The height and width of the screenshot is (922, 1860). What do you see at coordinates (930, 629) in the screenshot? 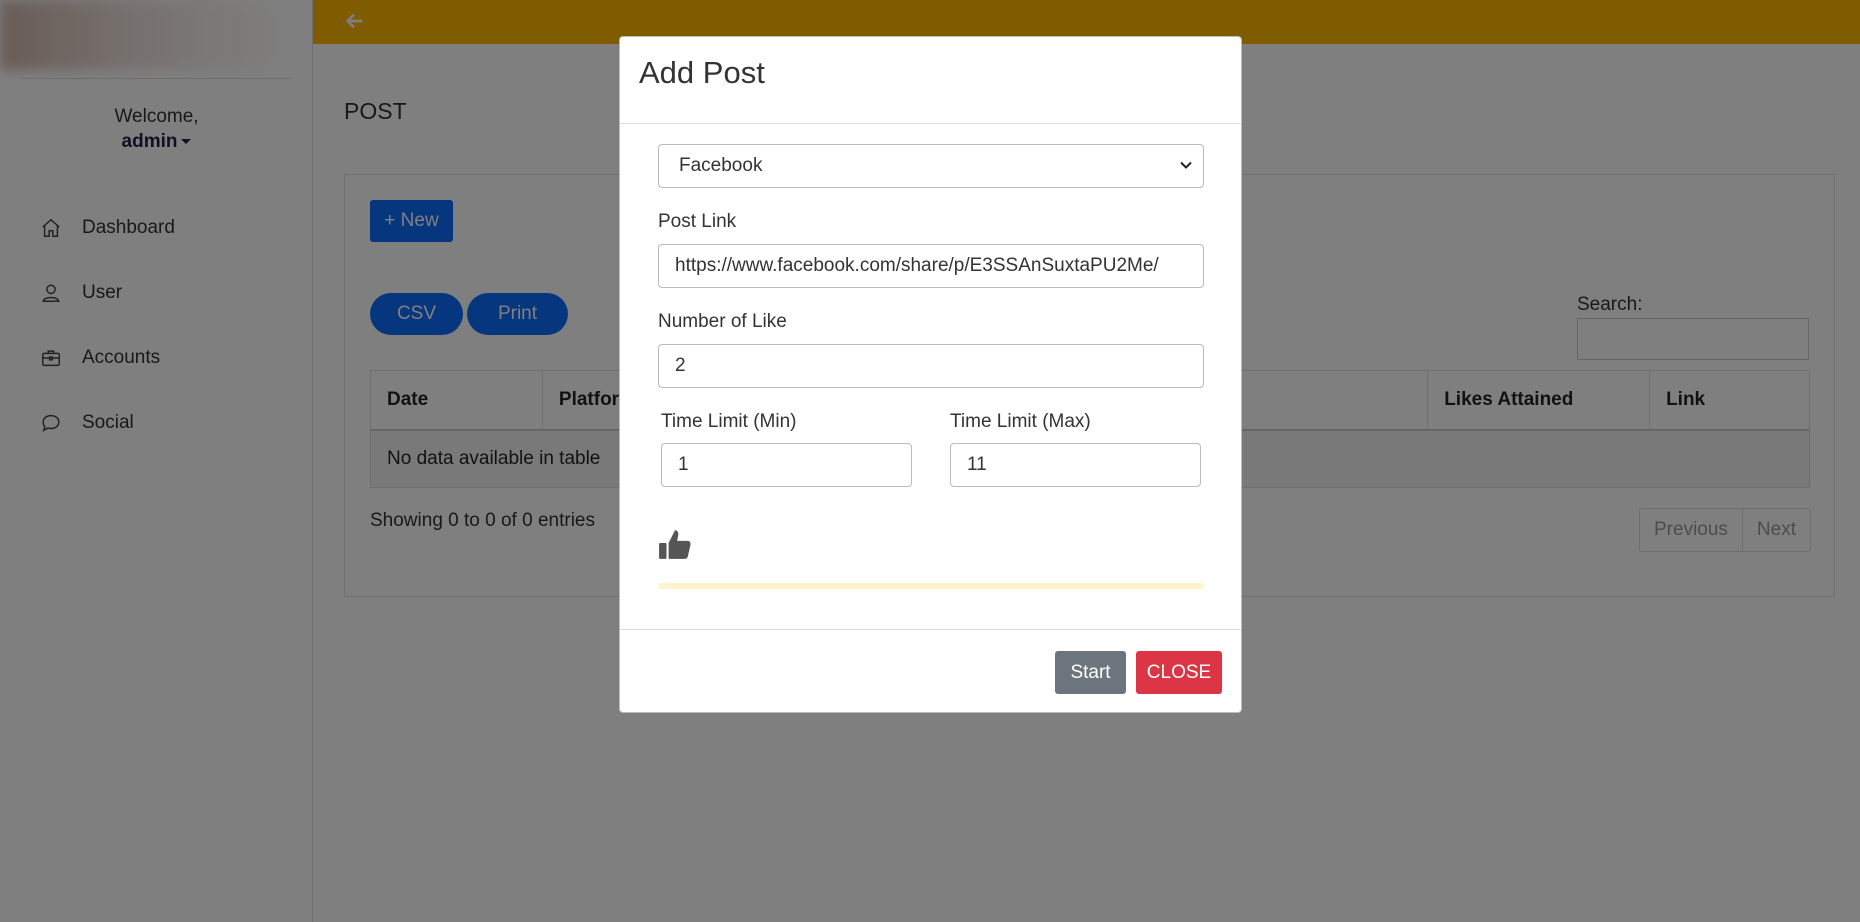
I see `modal-footer-divider` at bounding box center [930, 629].